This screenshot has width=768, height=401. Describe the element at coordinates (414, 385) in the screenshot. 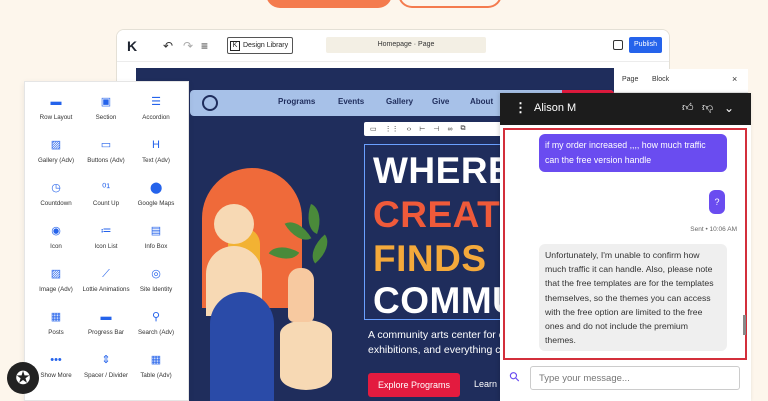

I see `explore-programs-button: Explore Programs` at that location.